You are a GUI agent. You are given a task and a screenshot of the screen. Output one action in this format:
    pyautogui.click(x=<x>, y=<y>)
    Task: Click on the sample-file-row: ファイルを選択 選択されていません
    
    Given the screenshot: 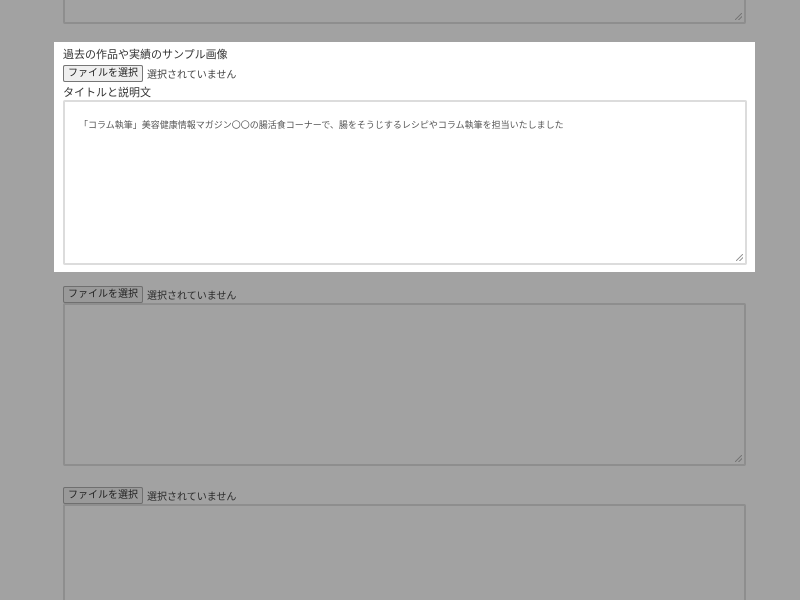 What is the action you would take?
    pyautogui.click(x=149, y=73)
    